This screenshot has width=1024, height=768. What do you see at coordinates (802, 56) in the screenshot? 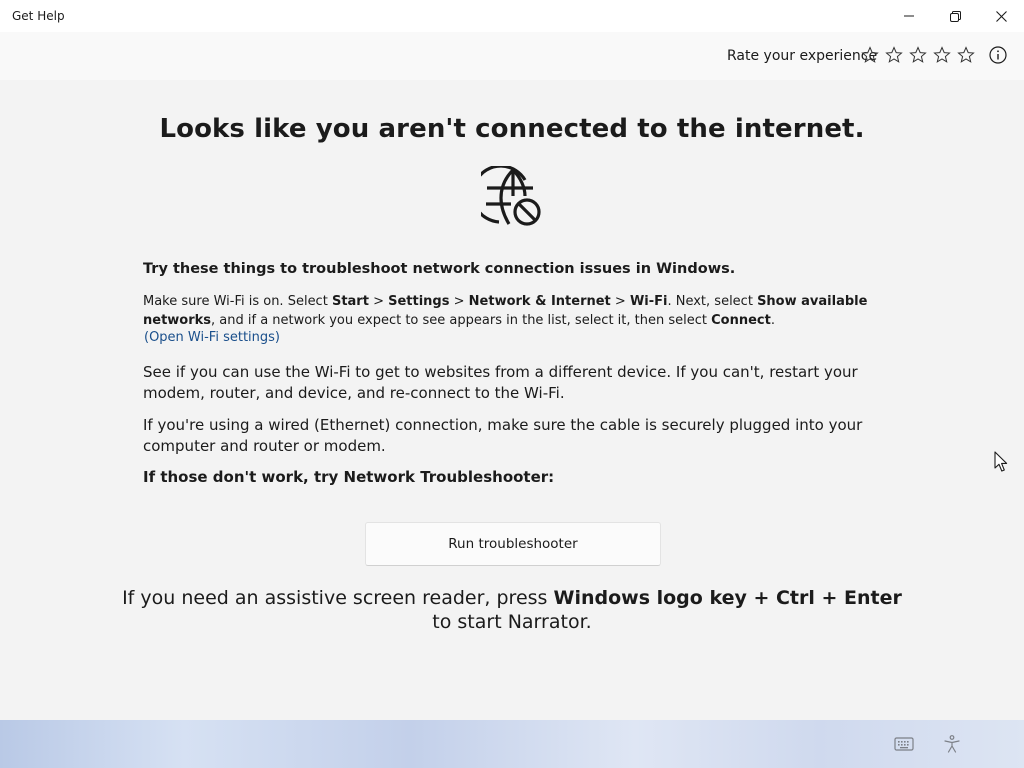
I see `rate-experience-label: Rate your experience` at bounding box center [802, 56].